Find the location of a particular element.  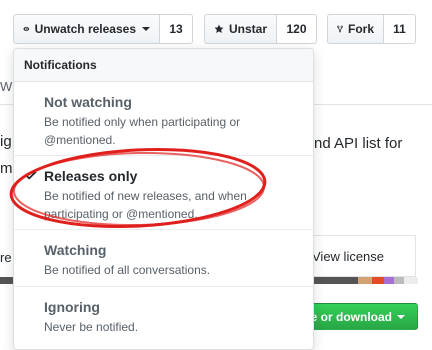

view-license-link: View license is located at coordinates (348, 256).